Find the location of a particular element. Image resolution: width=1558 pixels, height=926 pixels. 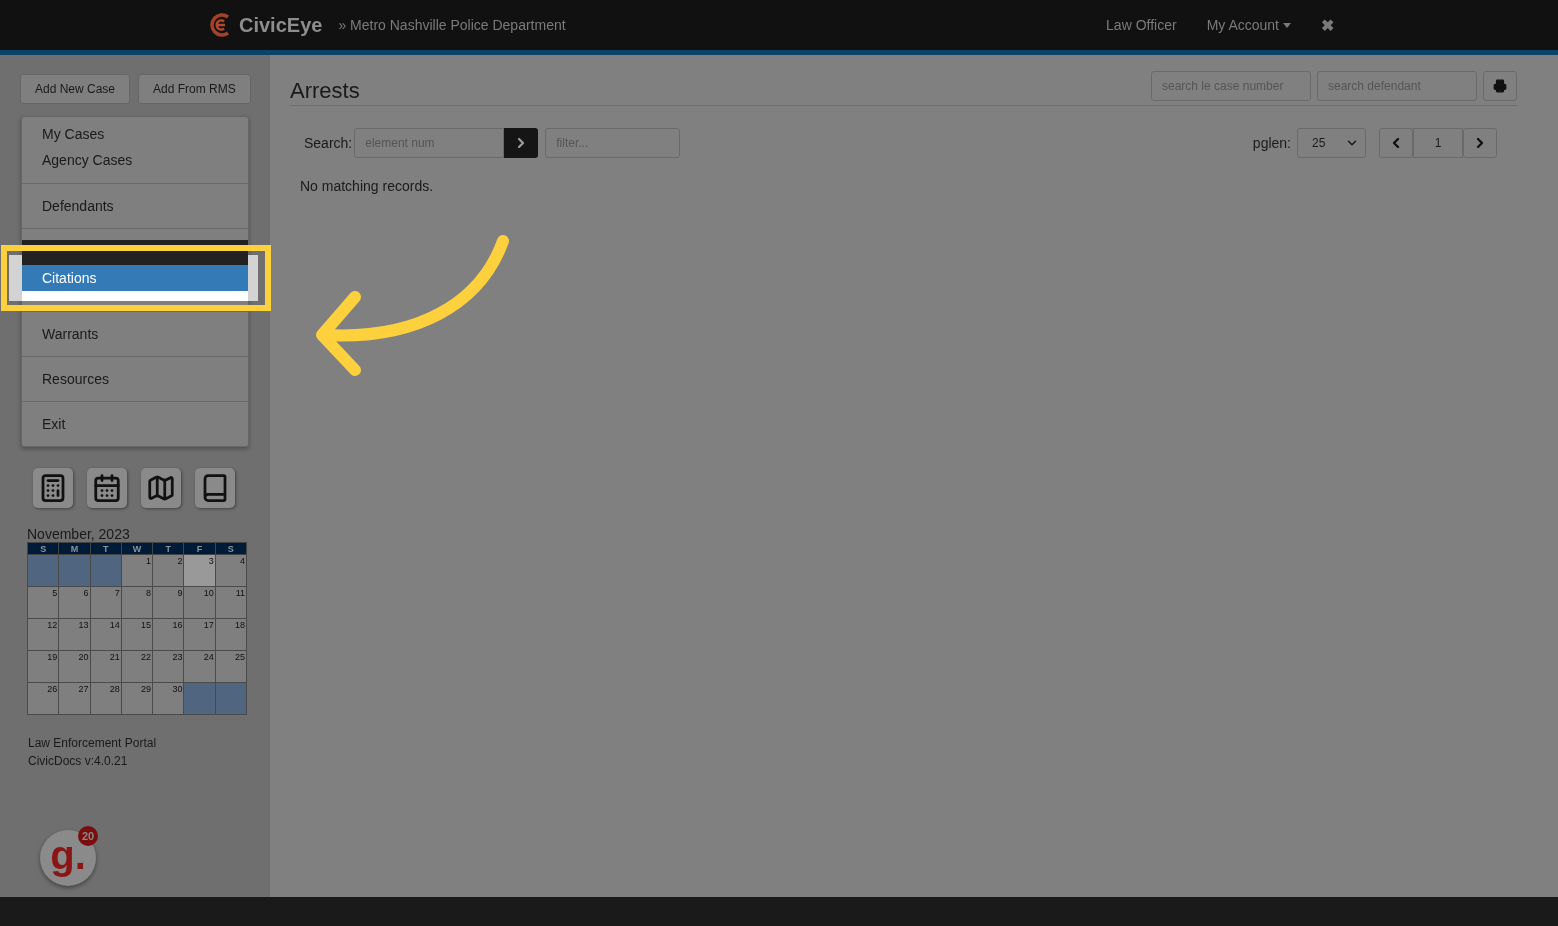

next-page-button is located at coordinates (1480, 143).